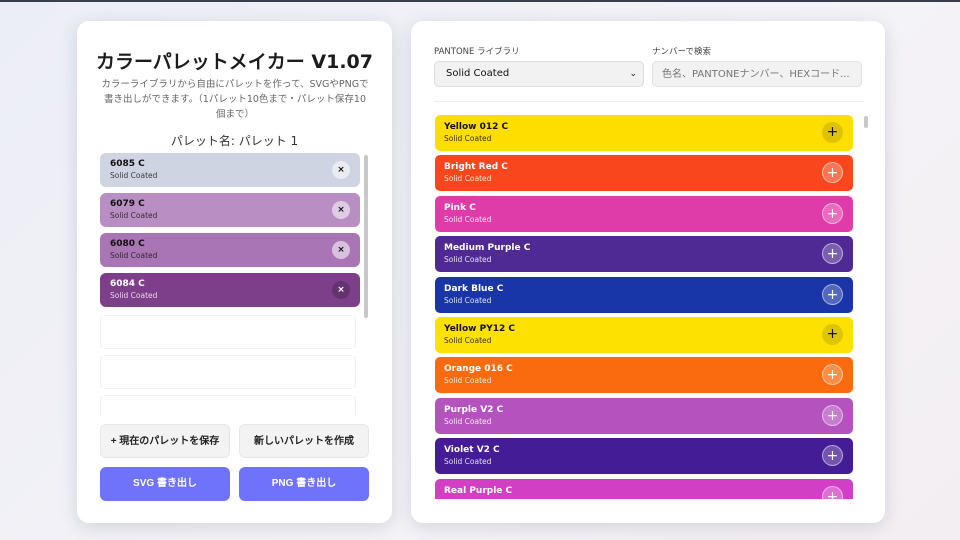  I want to click on color-name: Yellow 012 C, so click(476, 127).